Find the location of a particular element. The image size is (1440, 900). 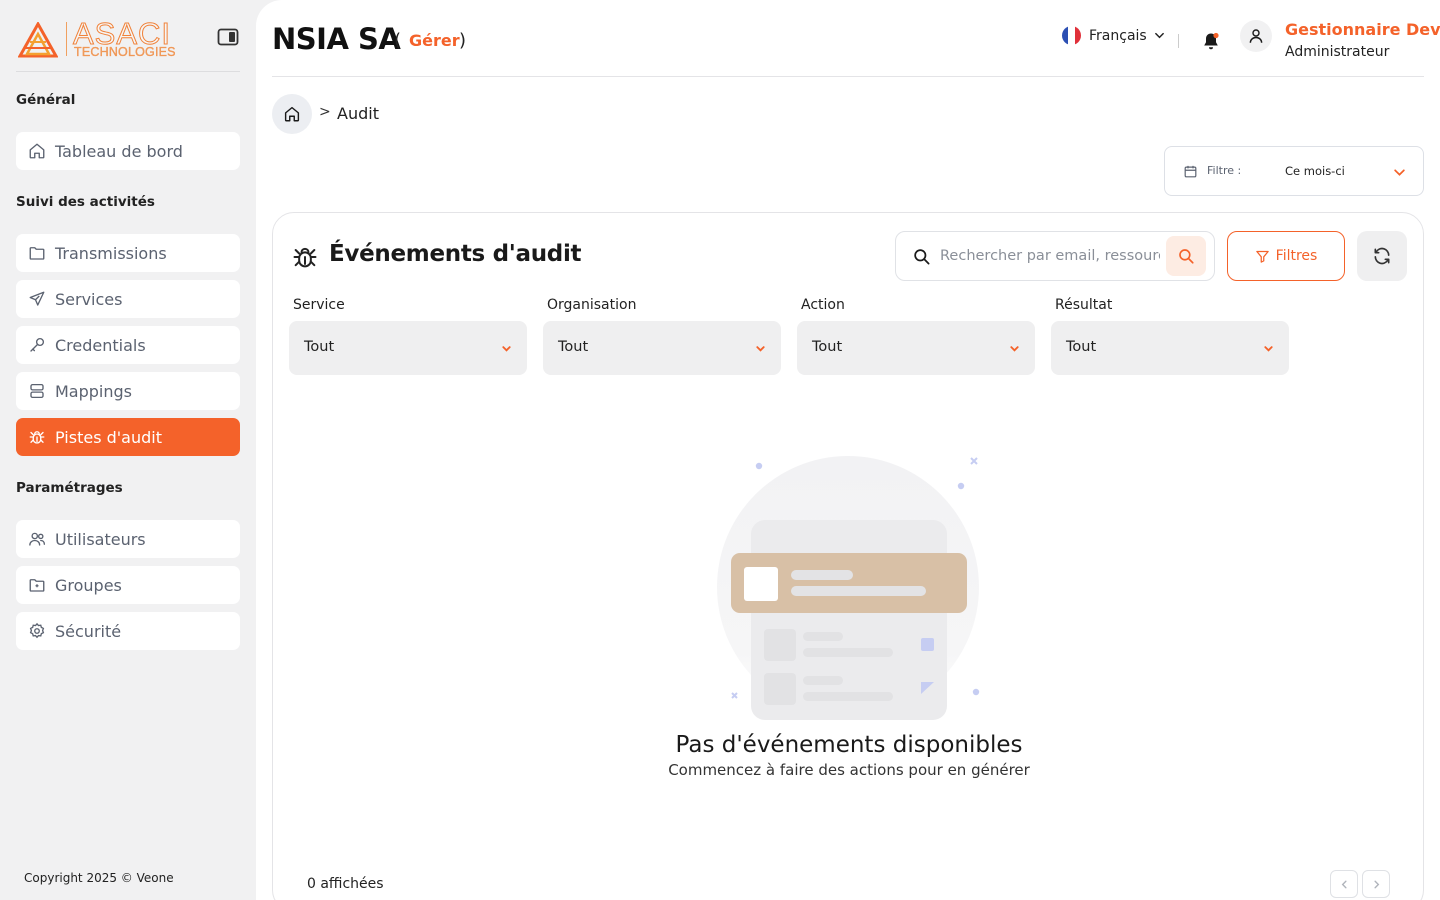

sidebar-item-transmissions: Transmissions is located at coordinates (128, 253).